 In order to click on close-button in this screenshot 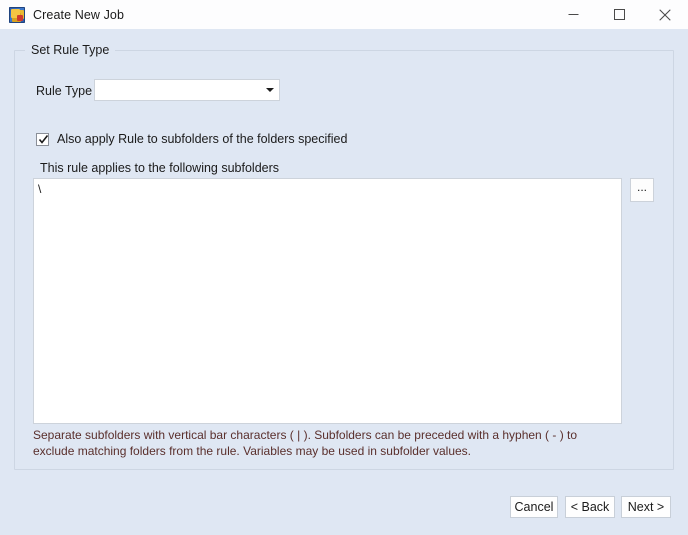, I will do `click(665, 14)`.